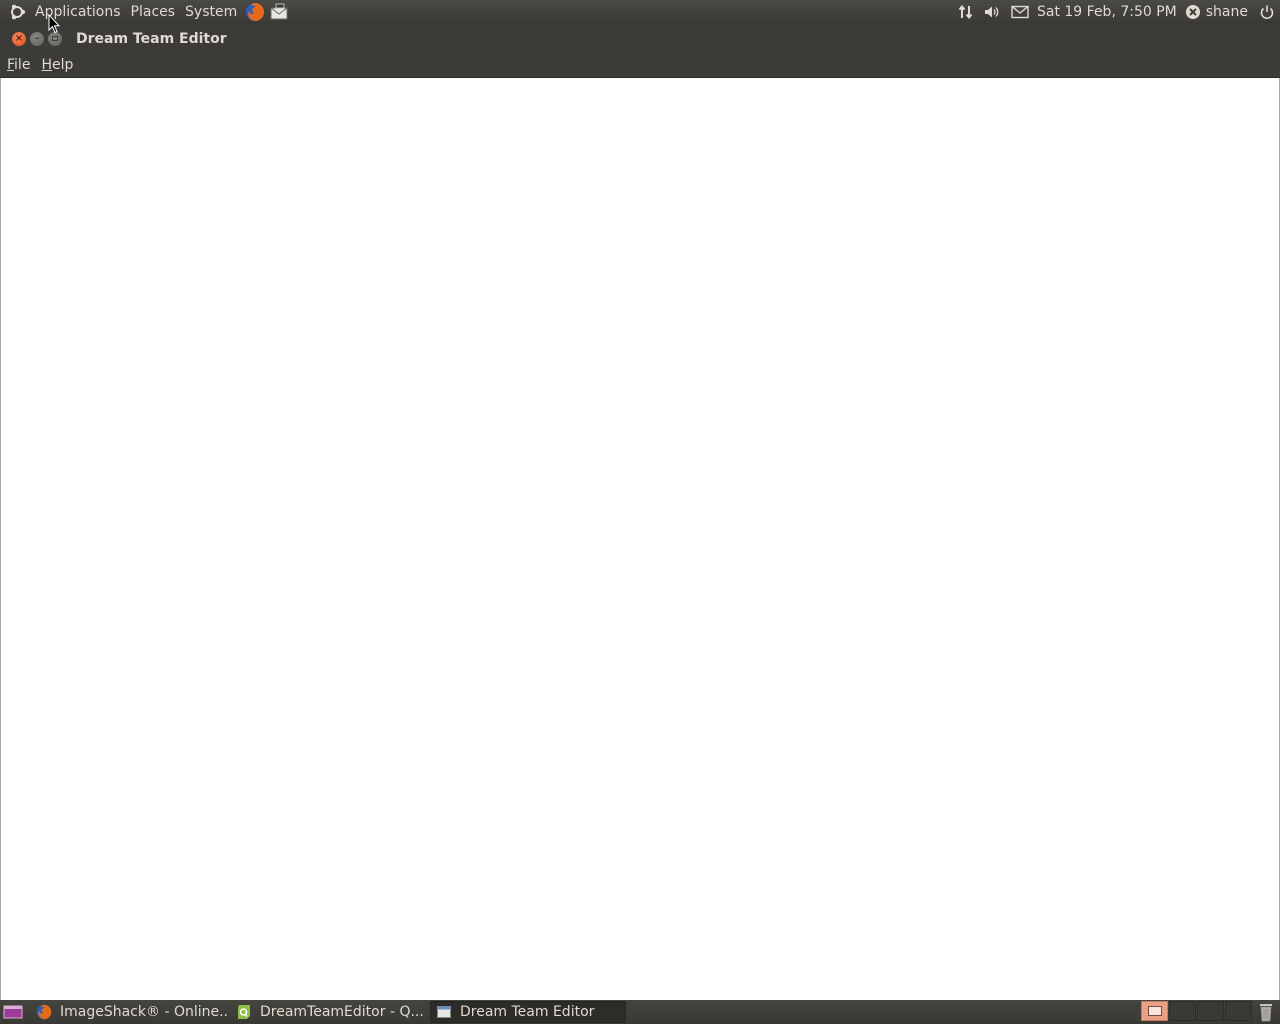  I want to click on window-titlebar: × – Dream Team Editor, so click(640, 38).